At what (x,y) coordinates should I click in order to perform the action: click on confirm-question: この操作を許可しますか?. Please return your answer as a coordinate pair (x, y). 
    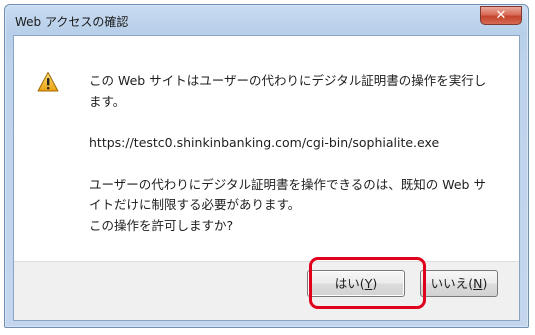
    Looking at the image, I should click on (161, 225).